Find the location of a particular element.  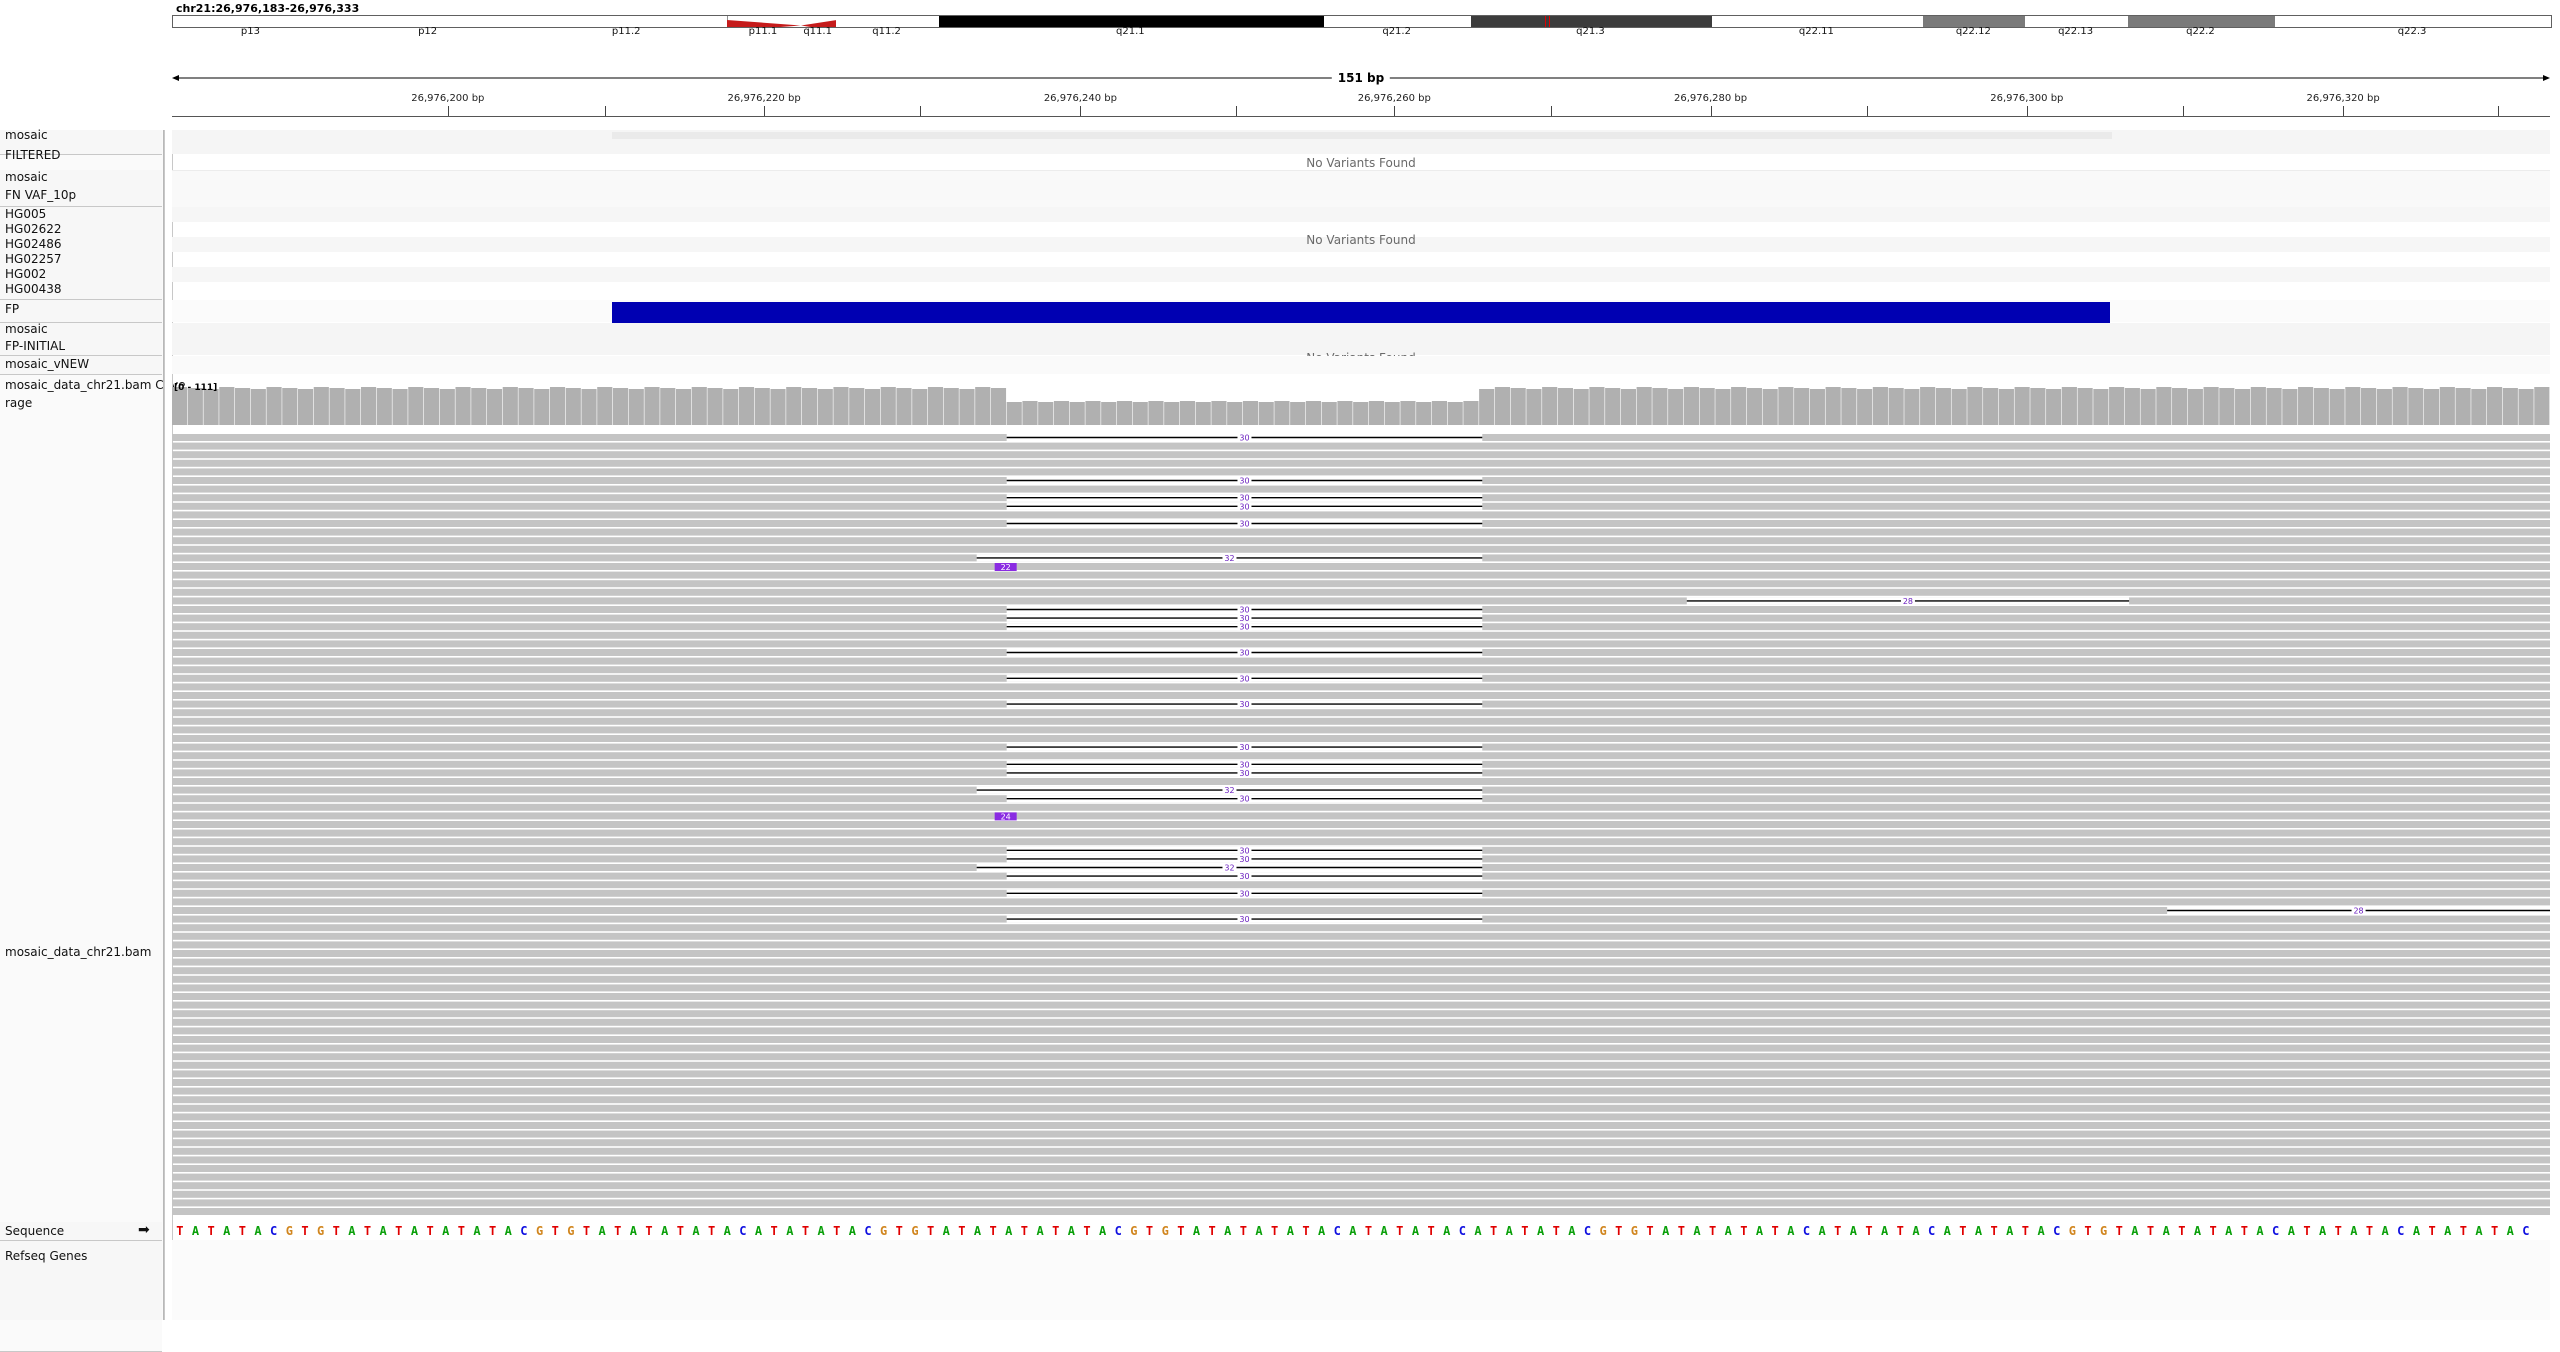

track-mosaic-fn is located at coordinates (1361, 188).